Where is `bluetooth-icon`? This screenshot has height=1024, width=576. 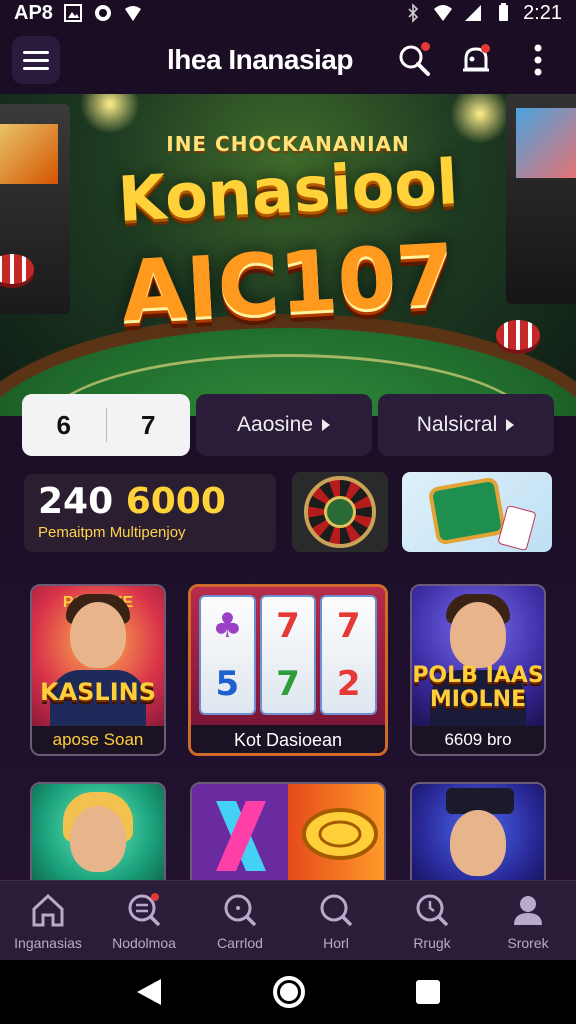
bluetooth-icon is located at coordinates (413, 13).